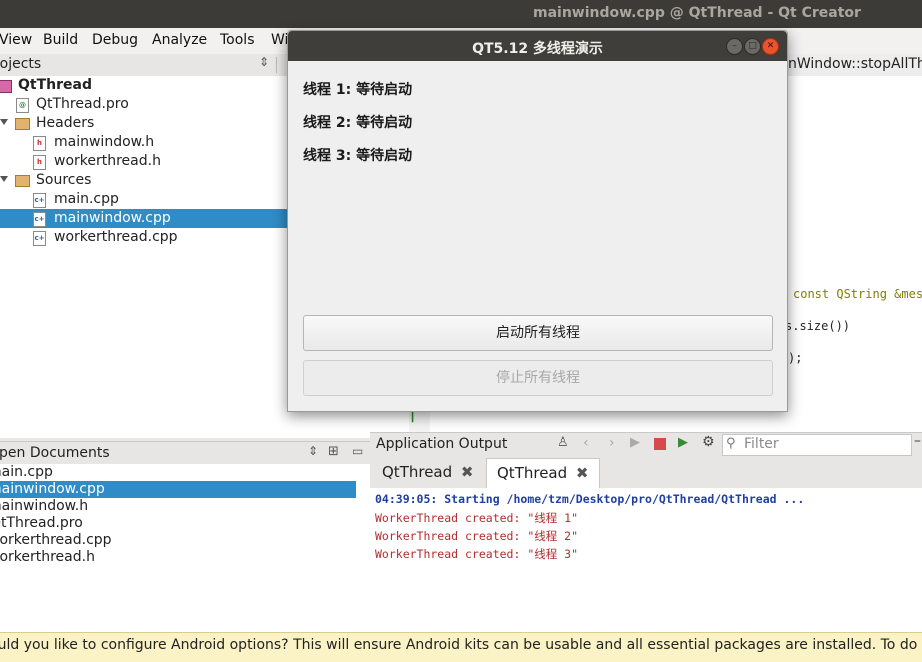 This screenshot has height=662, width=922. Describe the element at coordinates (172, 472) in the screenshot. I see `document-item: main.cpp` at that location.